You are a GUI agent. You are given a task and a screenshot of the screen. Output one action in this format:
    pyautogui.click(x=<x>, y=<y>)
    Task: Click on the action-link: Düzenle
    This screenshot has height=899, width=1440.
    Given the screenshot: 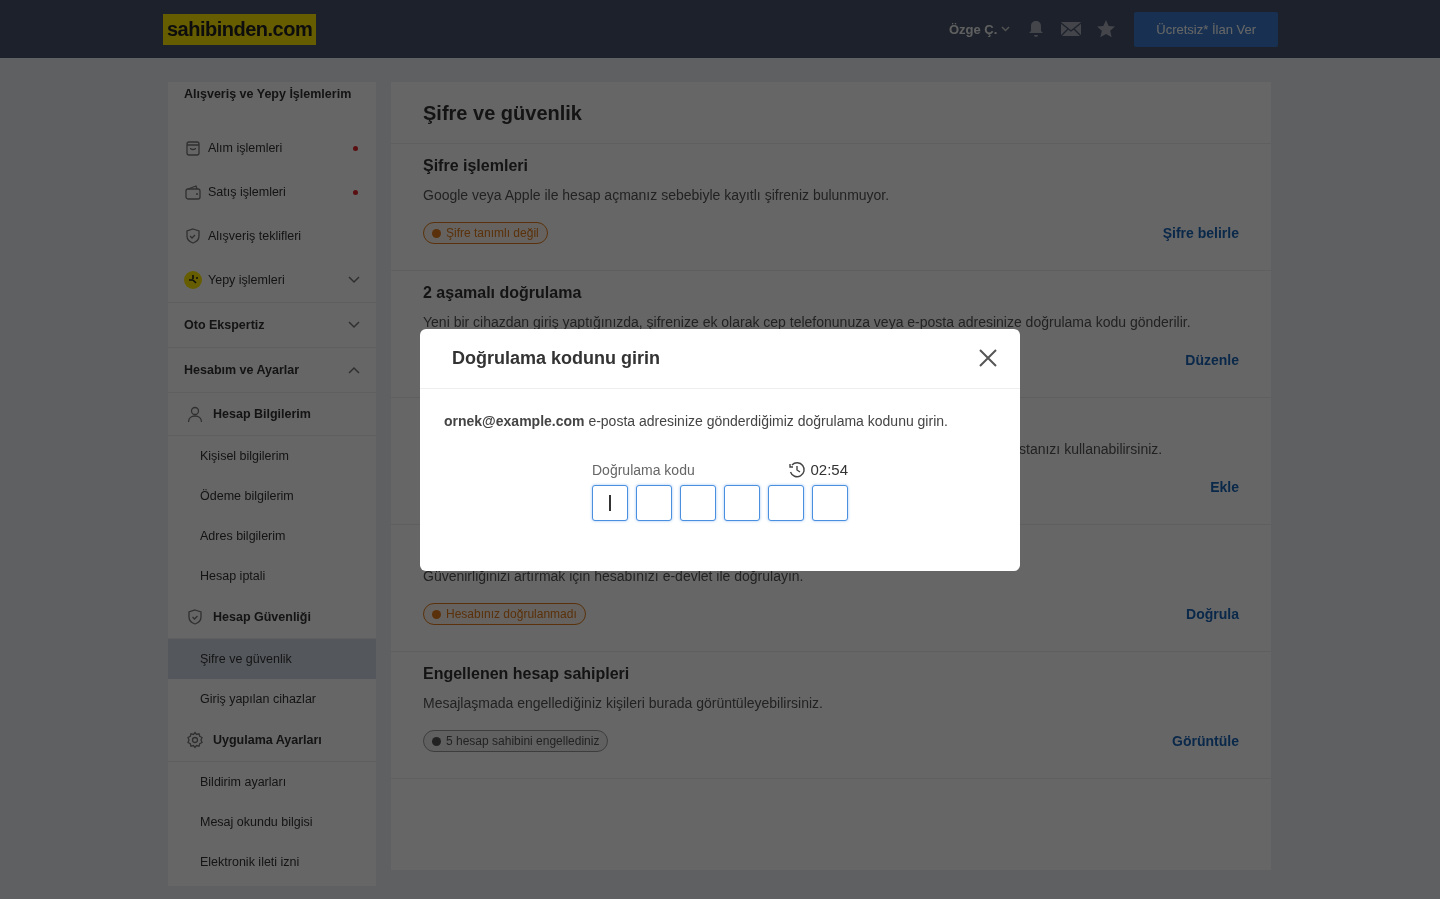 What is the action you would take?
    pyautogui.click(x=1212, y=360)
    